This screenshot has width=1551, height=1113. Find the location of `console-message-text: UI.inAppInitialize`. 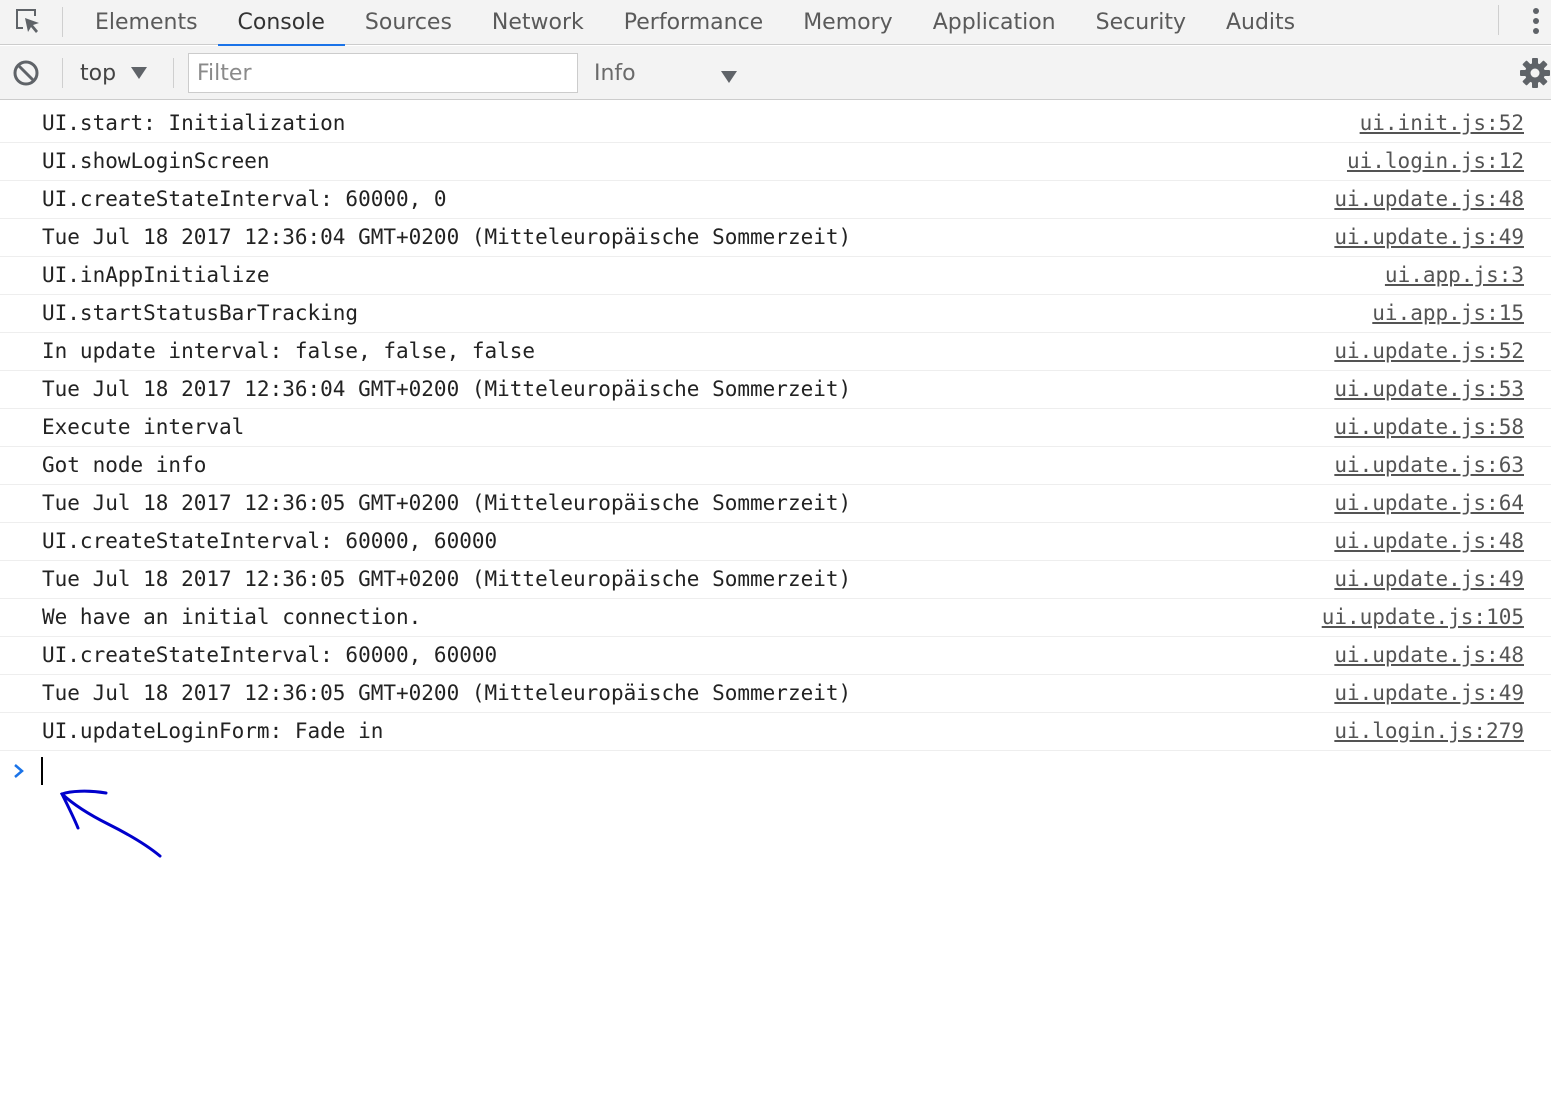

console-message-text: UI.inAppInitialize is located at coordinates (156, 275).